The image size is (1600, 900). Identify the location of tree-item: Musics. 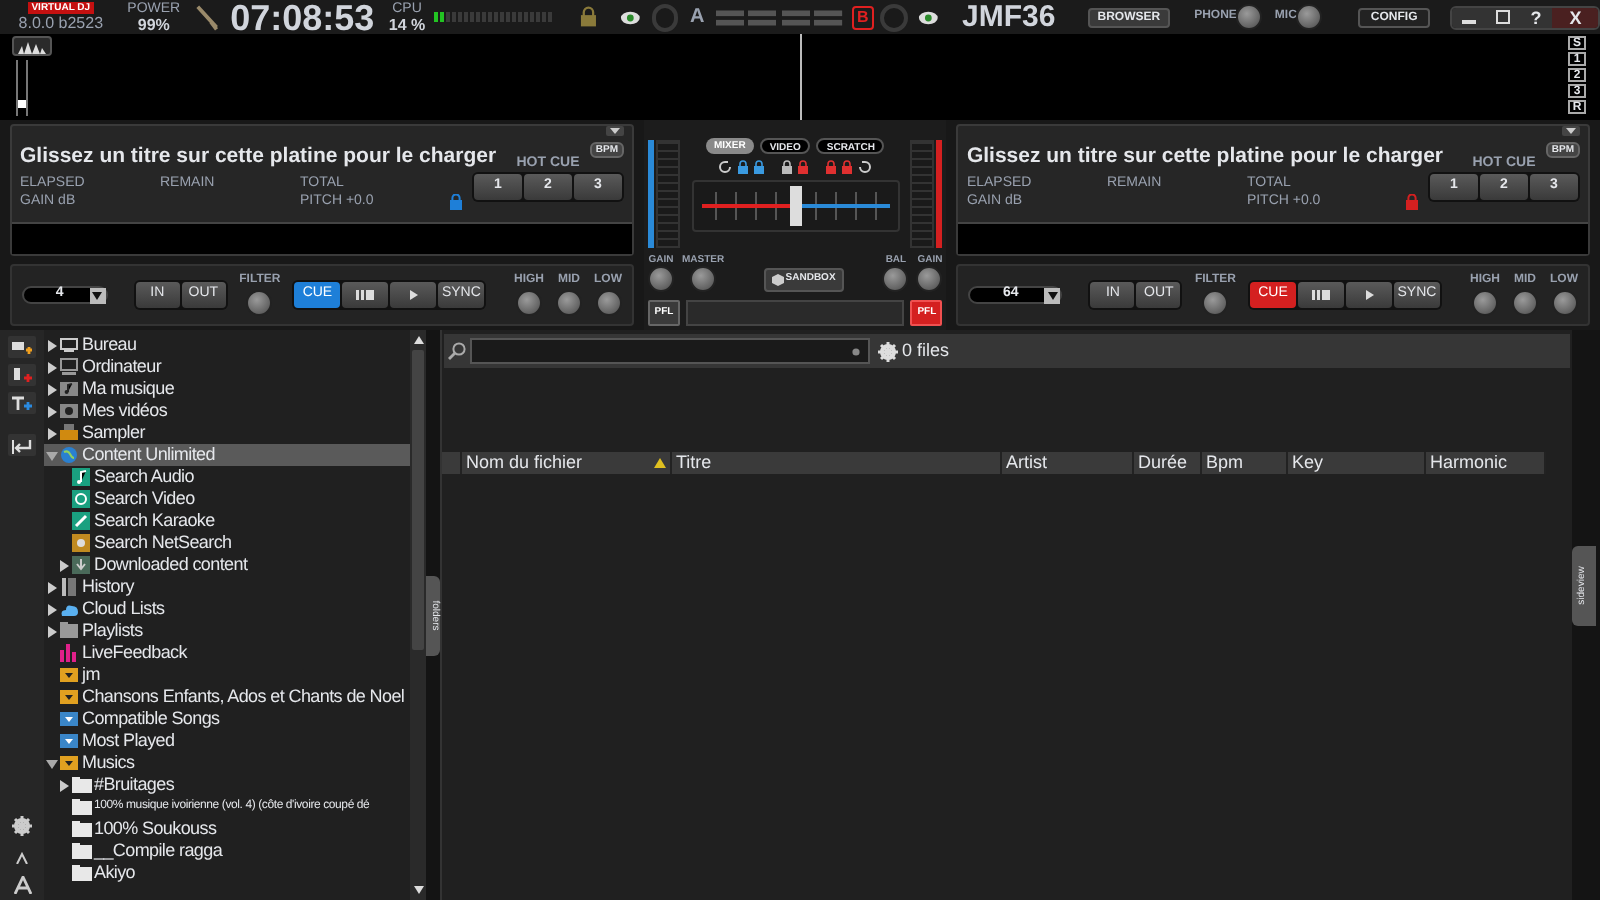
(227, 763).